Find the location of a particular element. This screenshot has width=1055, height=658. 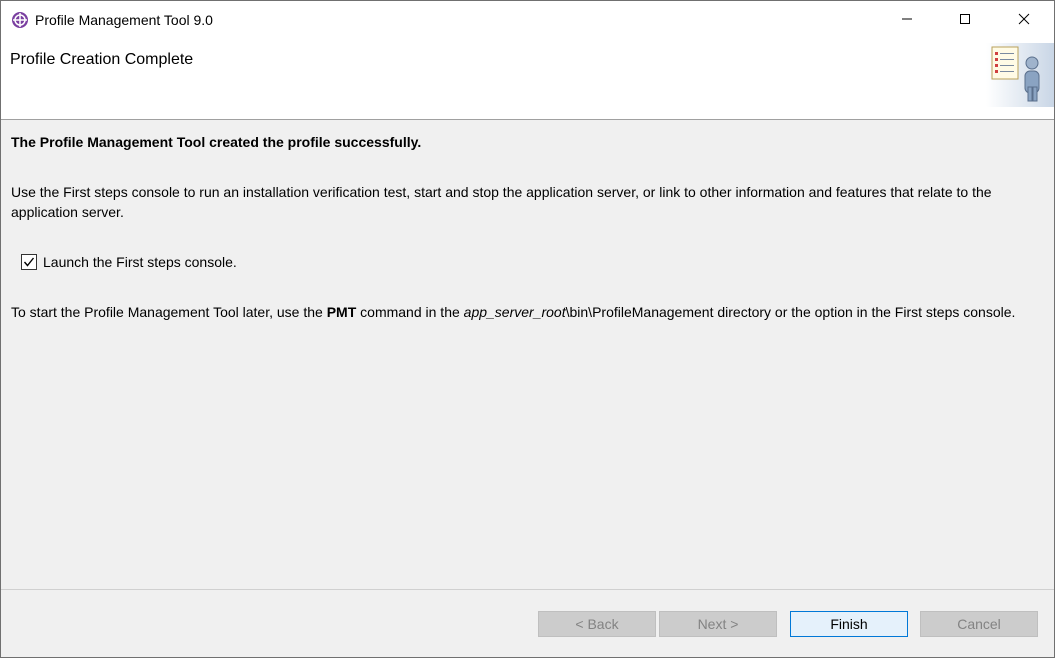

launch-first-steps-checkbox is located at coordinates (29, 262).